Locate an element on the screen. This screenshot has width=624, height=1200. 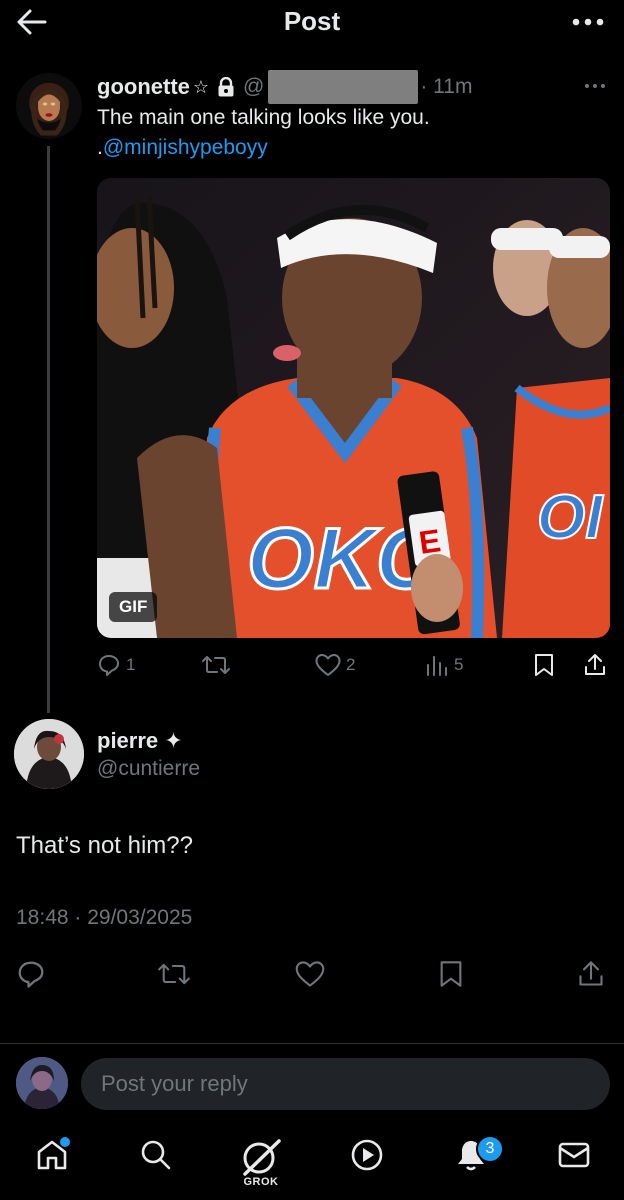
reply-author-name: pierre is located at coordinates (127, 740).